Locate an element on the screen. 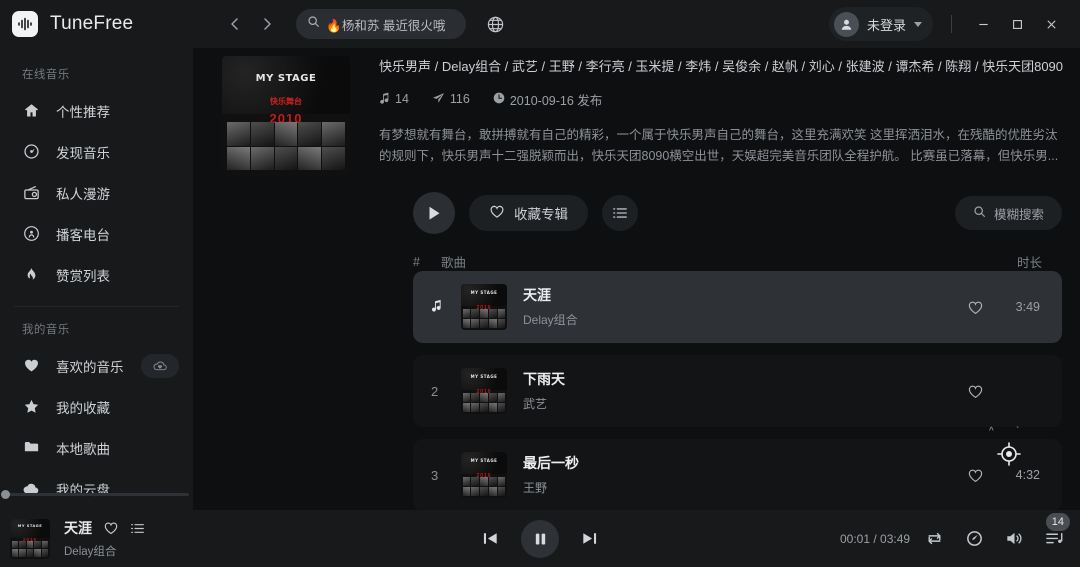 This screenshot has width=1080, height=567. cursor-tick-right: ` is located at coordinates (1018, 431).